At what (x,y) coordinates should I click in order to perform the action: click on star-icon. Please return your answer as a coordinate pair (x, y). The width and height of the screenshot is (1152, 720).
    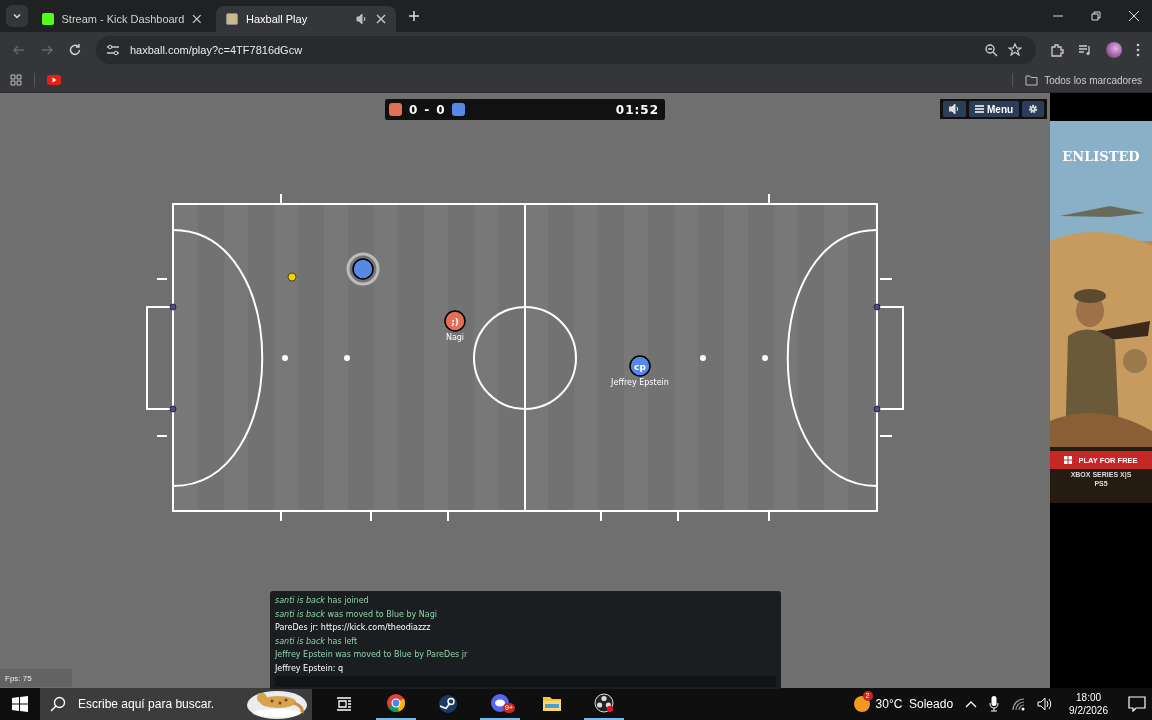
    Looking at the image, I should click on (1015, 50).